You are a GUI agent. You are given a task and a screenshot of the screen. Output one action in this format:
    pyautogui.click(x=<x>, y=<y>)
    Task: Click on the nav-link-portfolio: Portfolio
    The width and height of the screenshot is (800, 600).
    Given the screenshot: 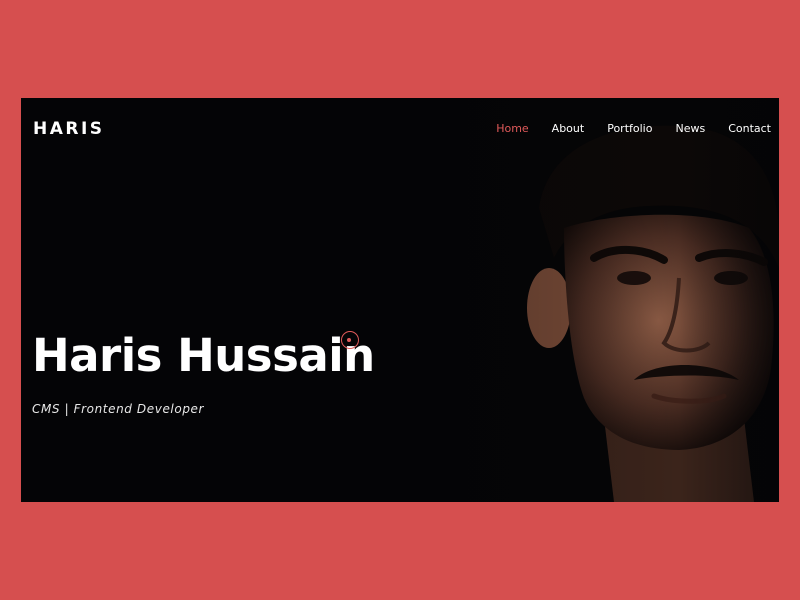 What is the action you would take?
    pyautogui.click(x=629, y=128)
    